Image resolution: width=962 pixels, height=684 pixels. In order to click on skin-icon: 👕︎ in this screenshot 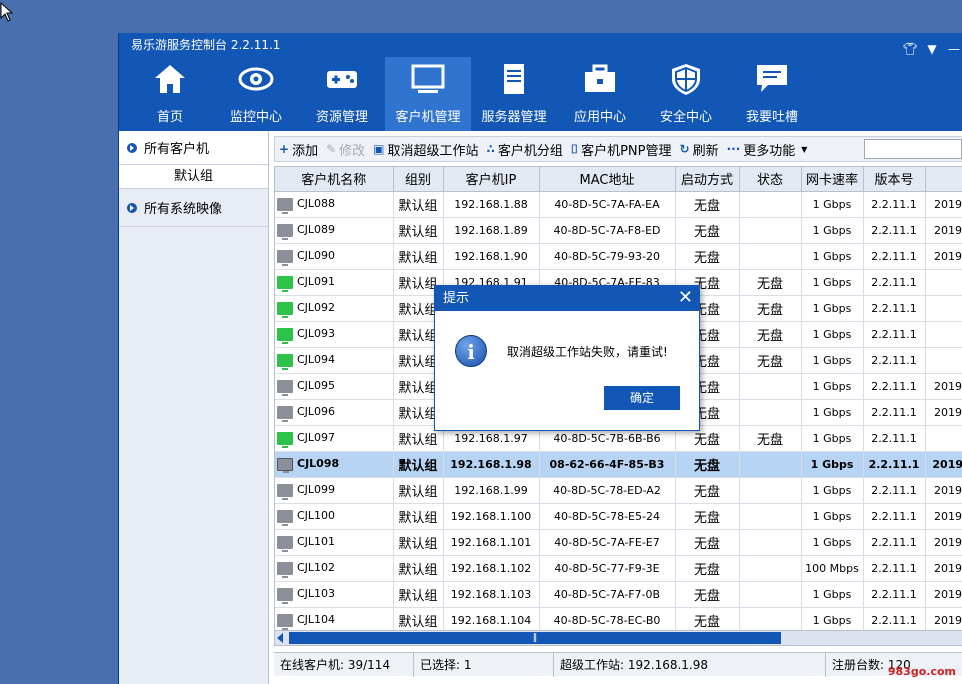, I will do `click(910, 49)`.